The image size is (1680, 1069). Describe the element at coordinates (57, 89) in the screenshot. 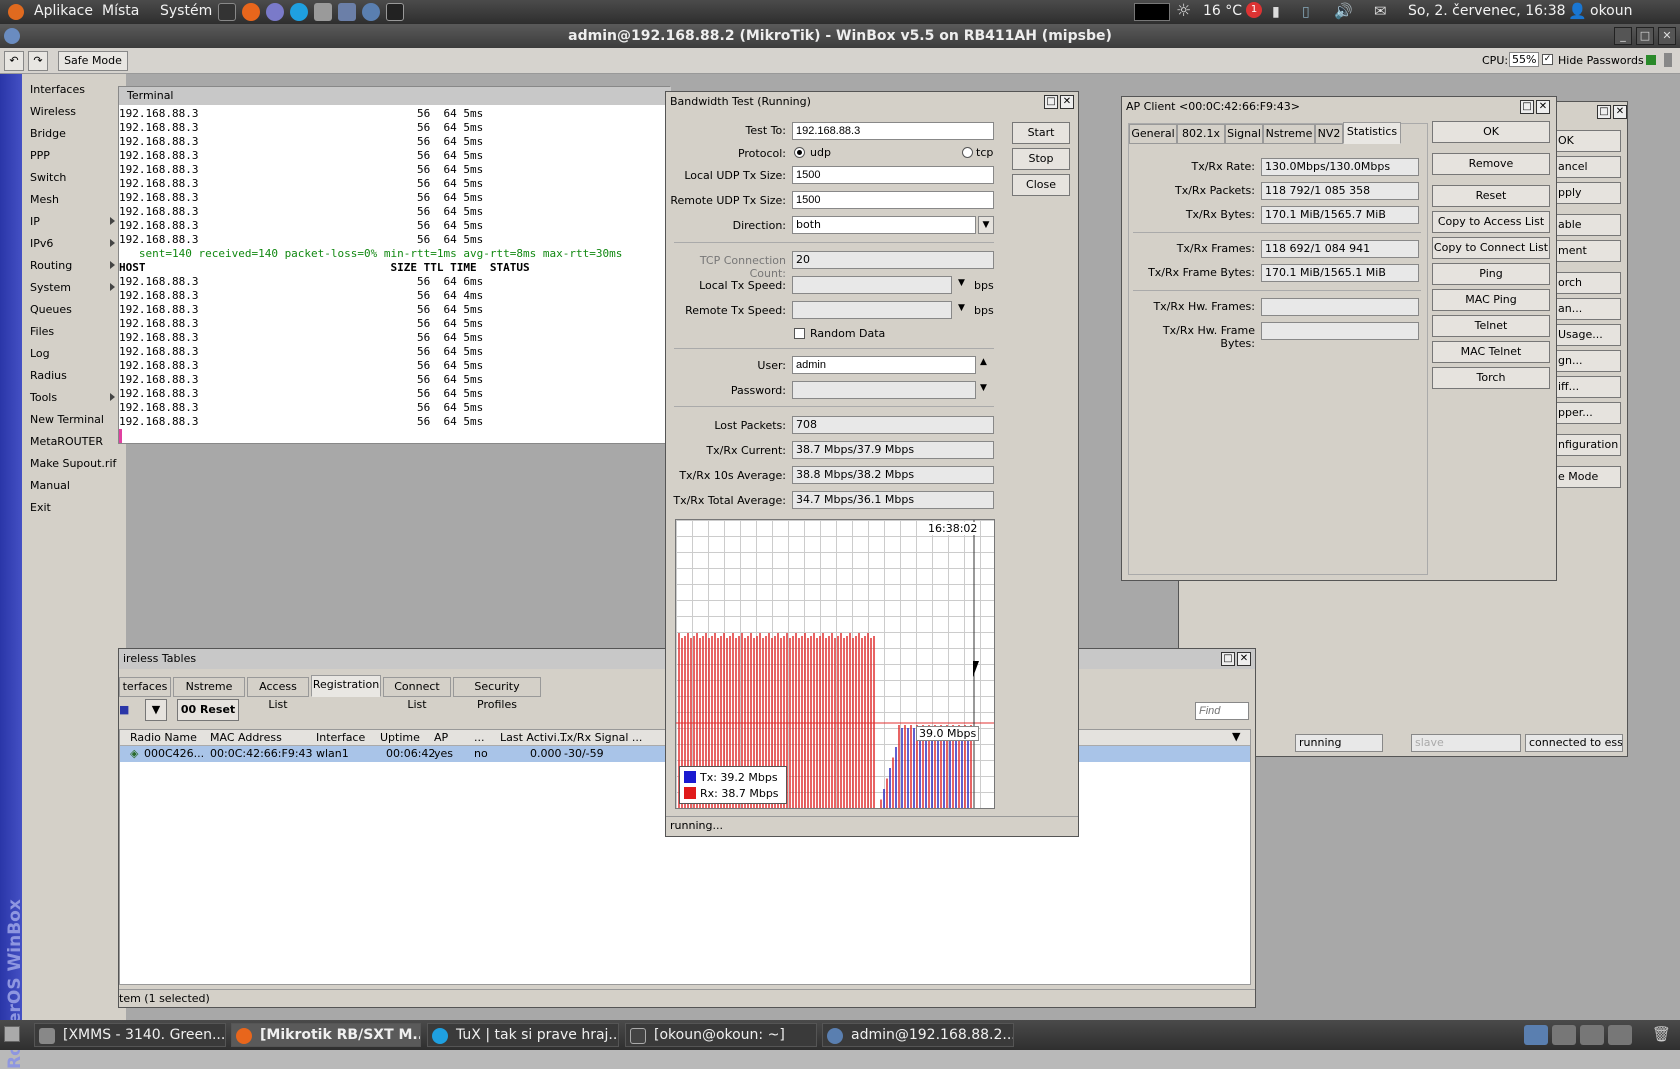

I see `sidebar-item-interfaces: Interfaces` at that location.